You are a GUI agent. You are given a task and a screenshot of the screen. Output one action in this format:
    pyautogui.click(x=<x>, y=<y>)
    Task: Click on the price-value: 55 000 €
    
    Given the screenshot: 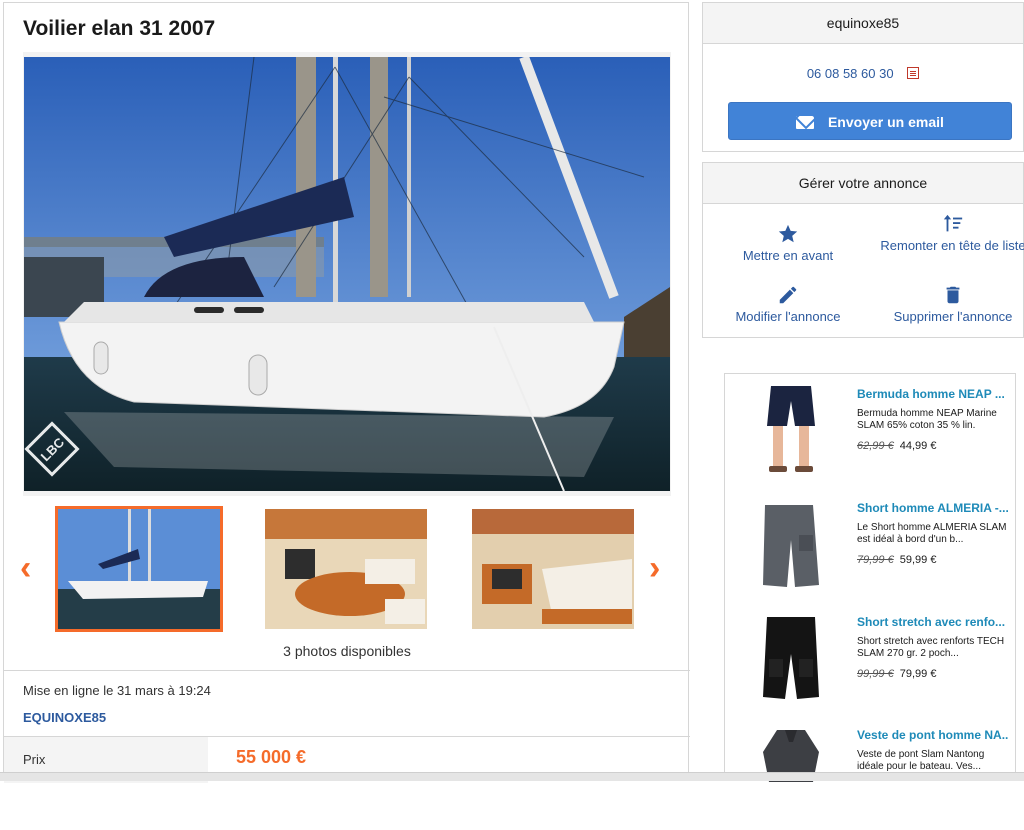 What is the action you would take?
    pyautogui.click(x=271, y=757)
    